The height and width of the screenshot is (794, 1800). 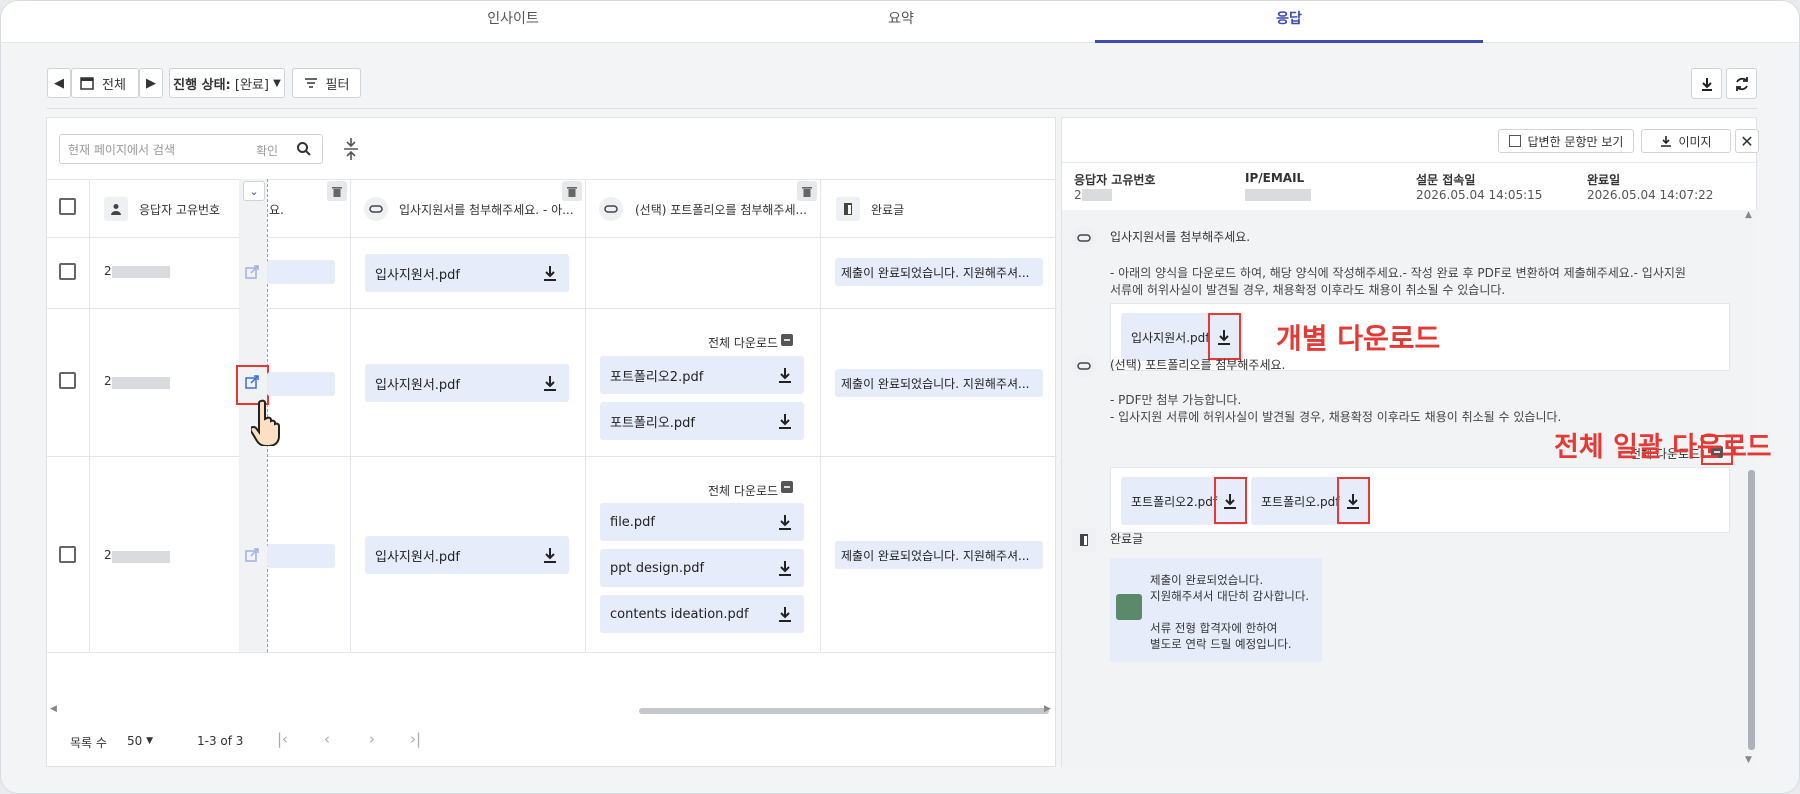 I want to click on file-name: contents ideation.pdf, so click(x=679, y=614).